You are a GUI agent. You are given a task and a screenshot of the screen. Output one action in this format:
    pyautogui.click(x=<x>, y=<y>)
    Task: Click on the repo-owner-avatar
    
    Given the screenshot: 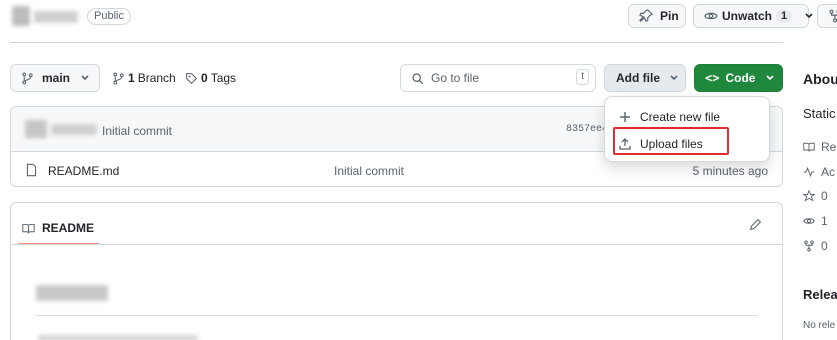 What is the action you would take?
    pyautogui.click(x=21, y=16)
    